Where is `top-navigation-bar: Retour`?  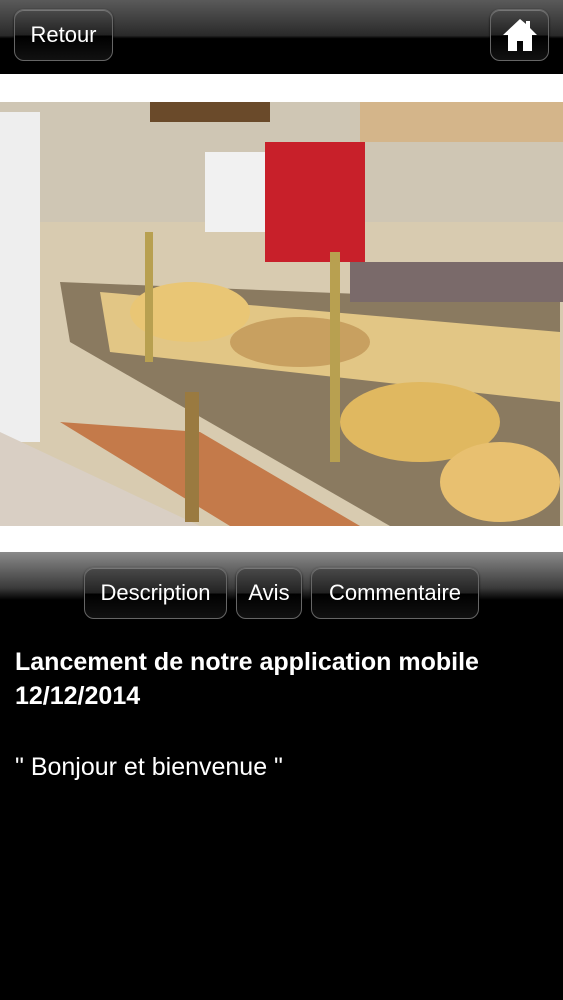 top-navigation-bar: Retour is located at coordinates (281, 37).